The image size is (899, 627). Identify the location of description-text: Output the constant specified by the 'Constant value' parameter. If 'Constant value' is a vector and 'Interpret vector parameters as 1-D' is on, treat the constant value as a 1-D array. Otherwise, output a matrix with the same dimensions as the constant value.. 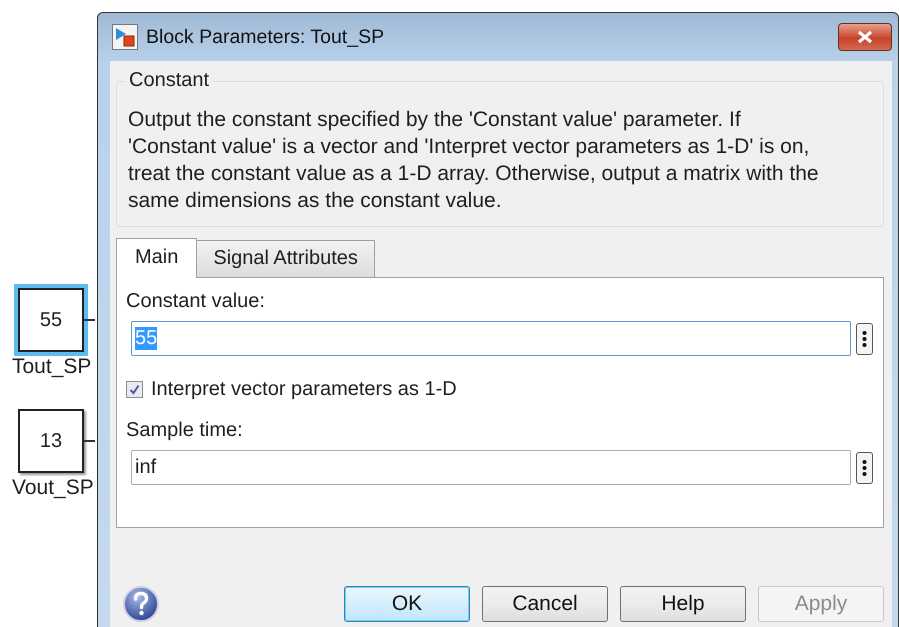
(474, 160).